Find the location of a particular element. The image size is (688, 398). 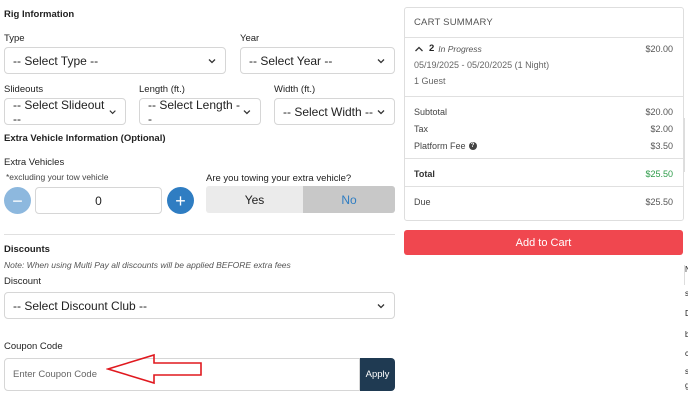

towing-yes-button: Yes is located at coordinates (254, 199).